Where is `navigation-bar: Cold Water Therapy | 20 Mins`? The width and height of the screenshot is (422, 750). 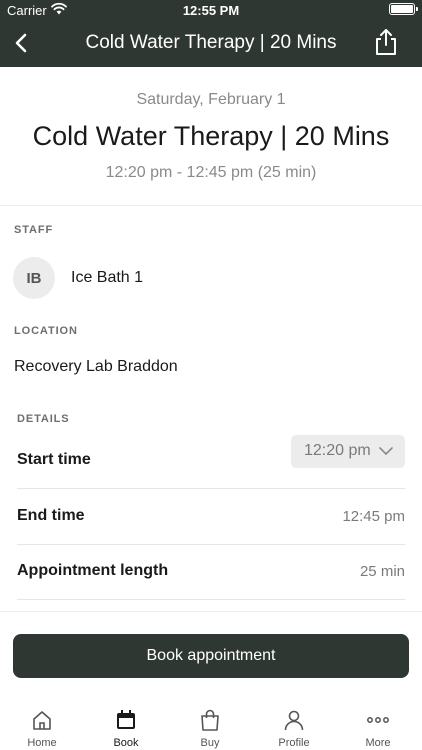
navigation-bar: Cold Water Therapy | 20 Mins is located at coordinates (211, 43).